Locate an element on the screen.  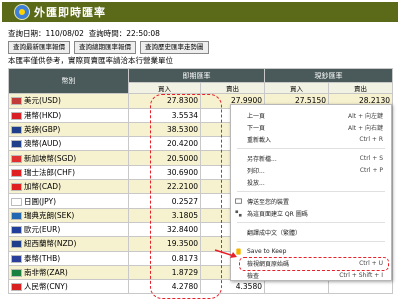
spot-buy-cell: 30.6900 is located at coordinates (164, 172).